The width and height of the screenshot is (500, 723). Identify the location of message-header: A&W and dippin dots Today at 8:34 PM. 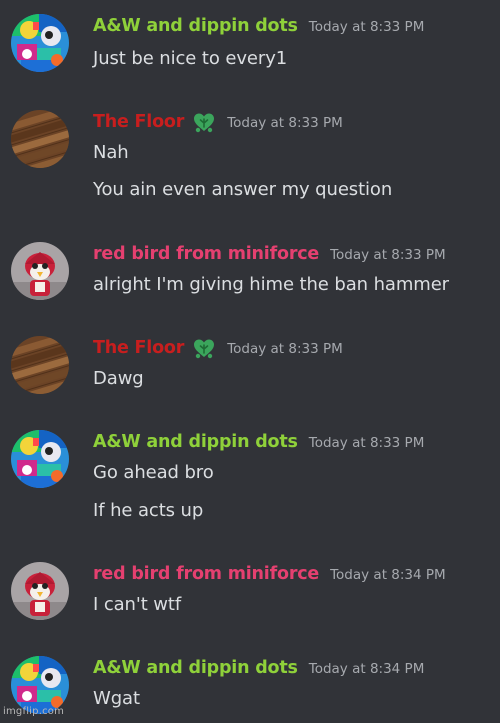
(258, 668).